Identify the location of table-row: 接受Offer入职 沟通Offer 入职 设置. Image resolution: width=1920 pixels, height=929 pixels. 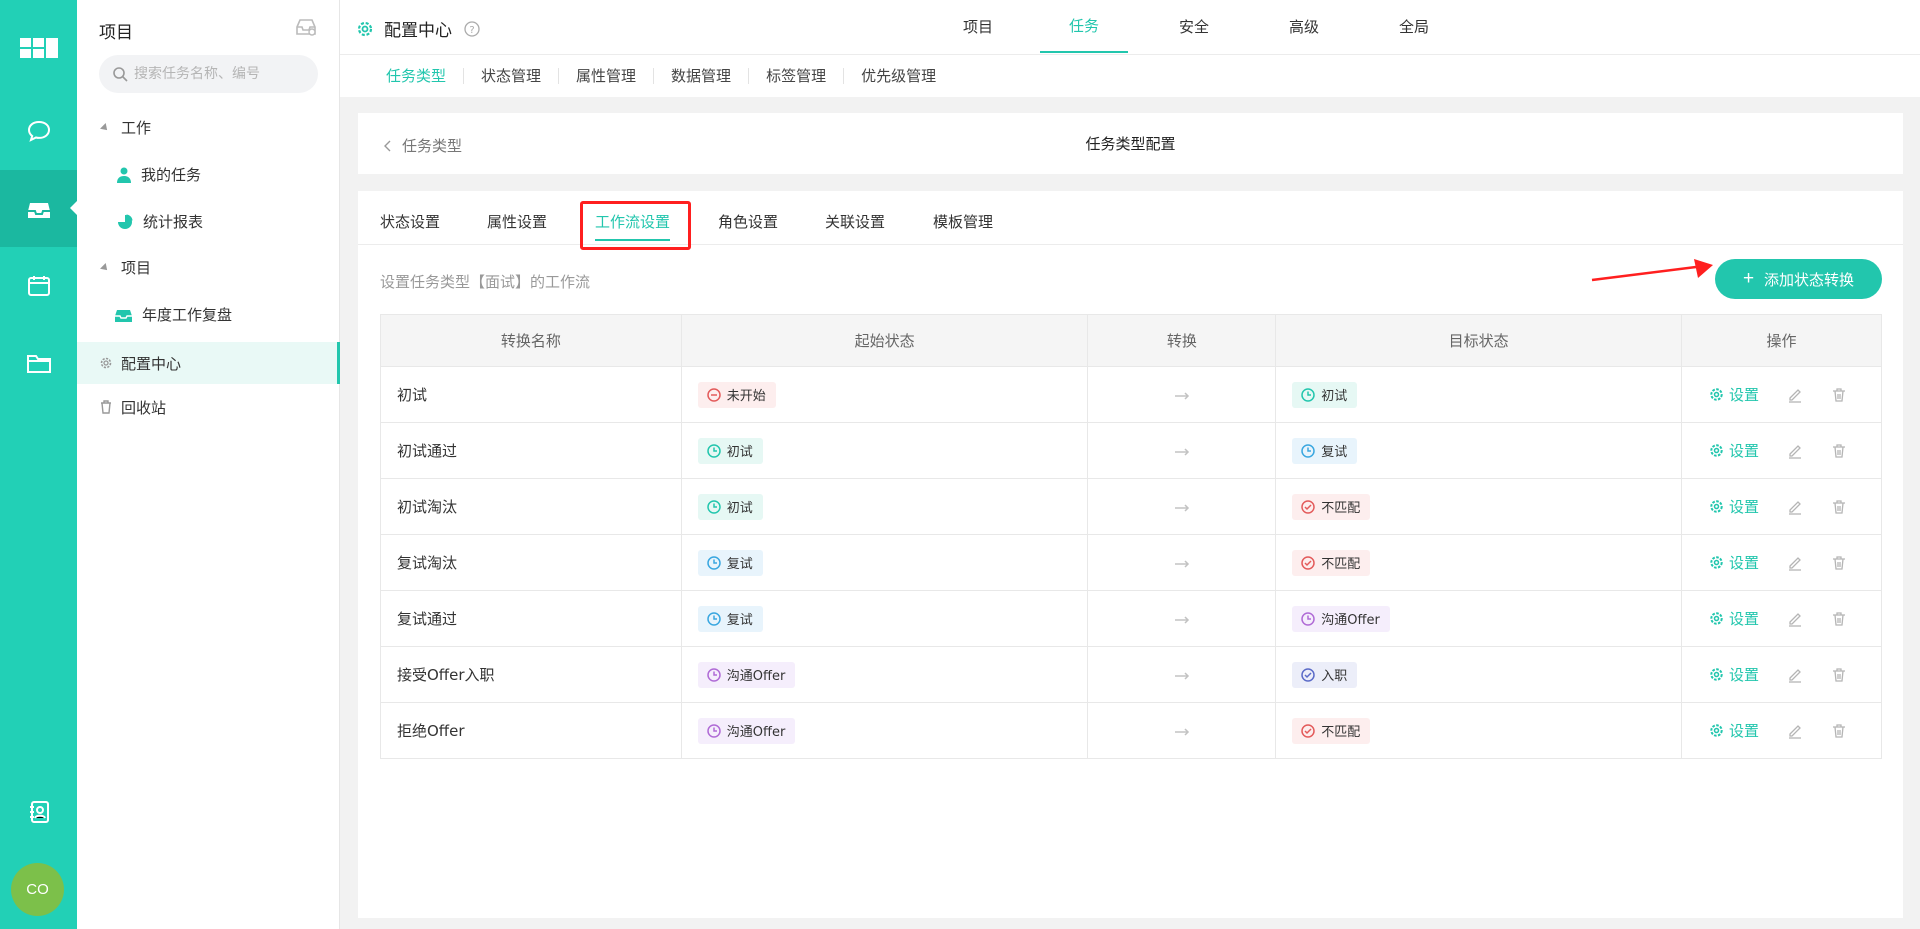
(1131, 674).